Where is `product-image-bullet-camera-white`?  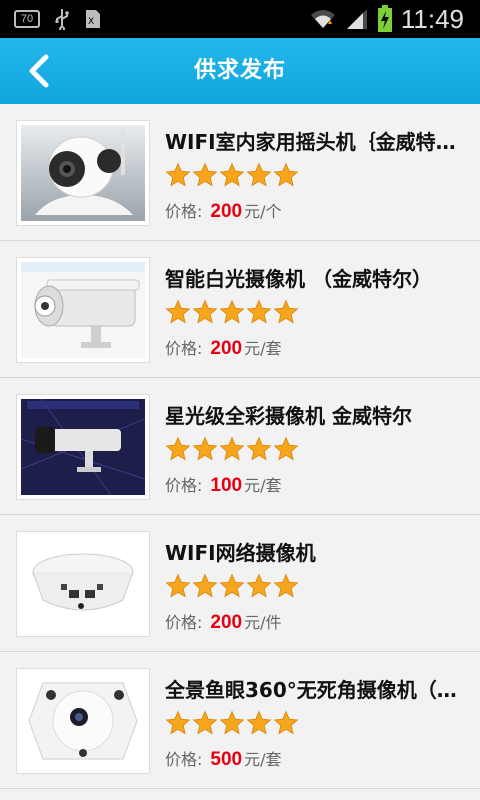 product-image-bullet-camera-white is located at coordinates (83, 310).